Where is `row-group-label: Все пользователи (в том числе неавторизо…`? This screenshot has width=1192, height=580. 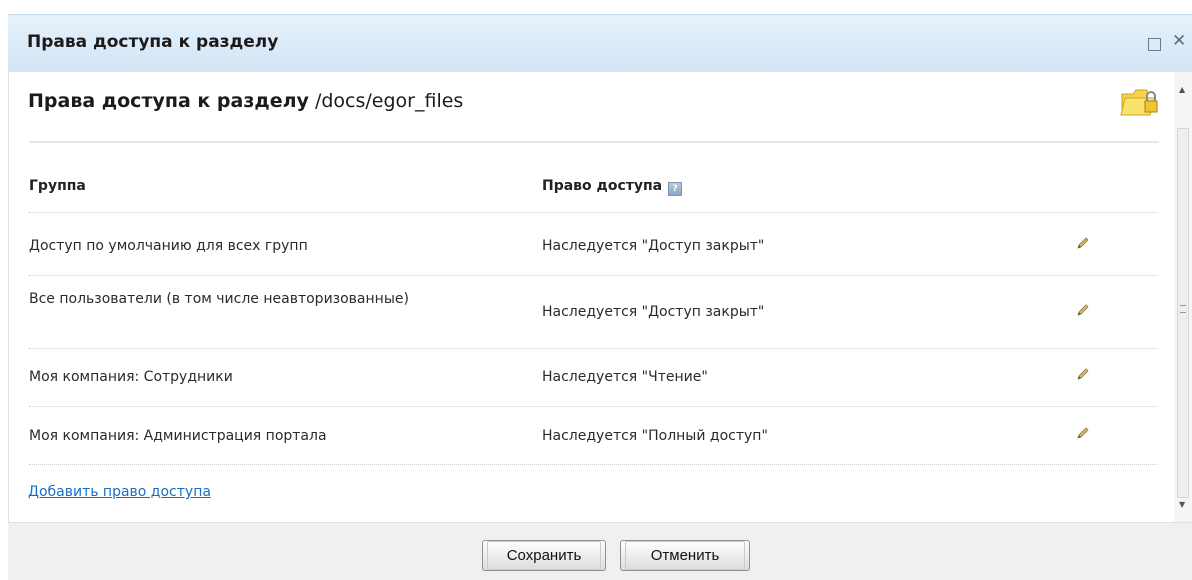 row-group-label: Все пользователи (в том числе неавторизо… is located at coordinates (219, 299).